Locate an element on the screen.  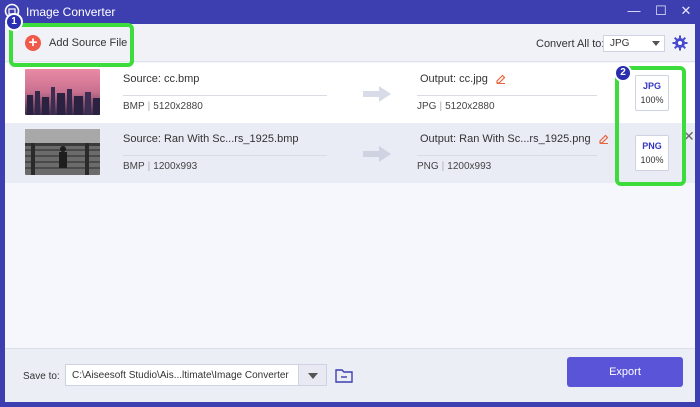
output-resolution: 1200x993 is located at coordinates (469, 166).